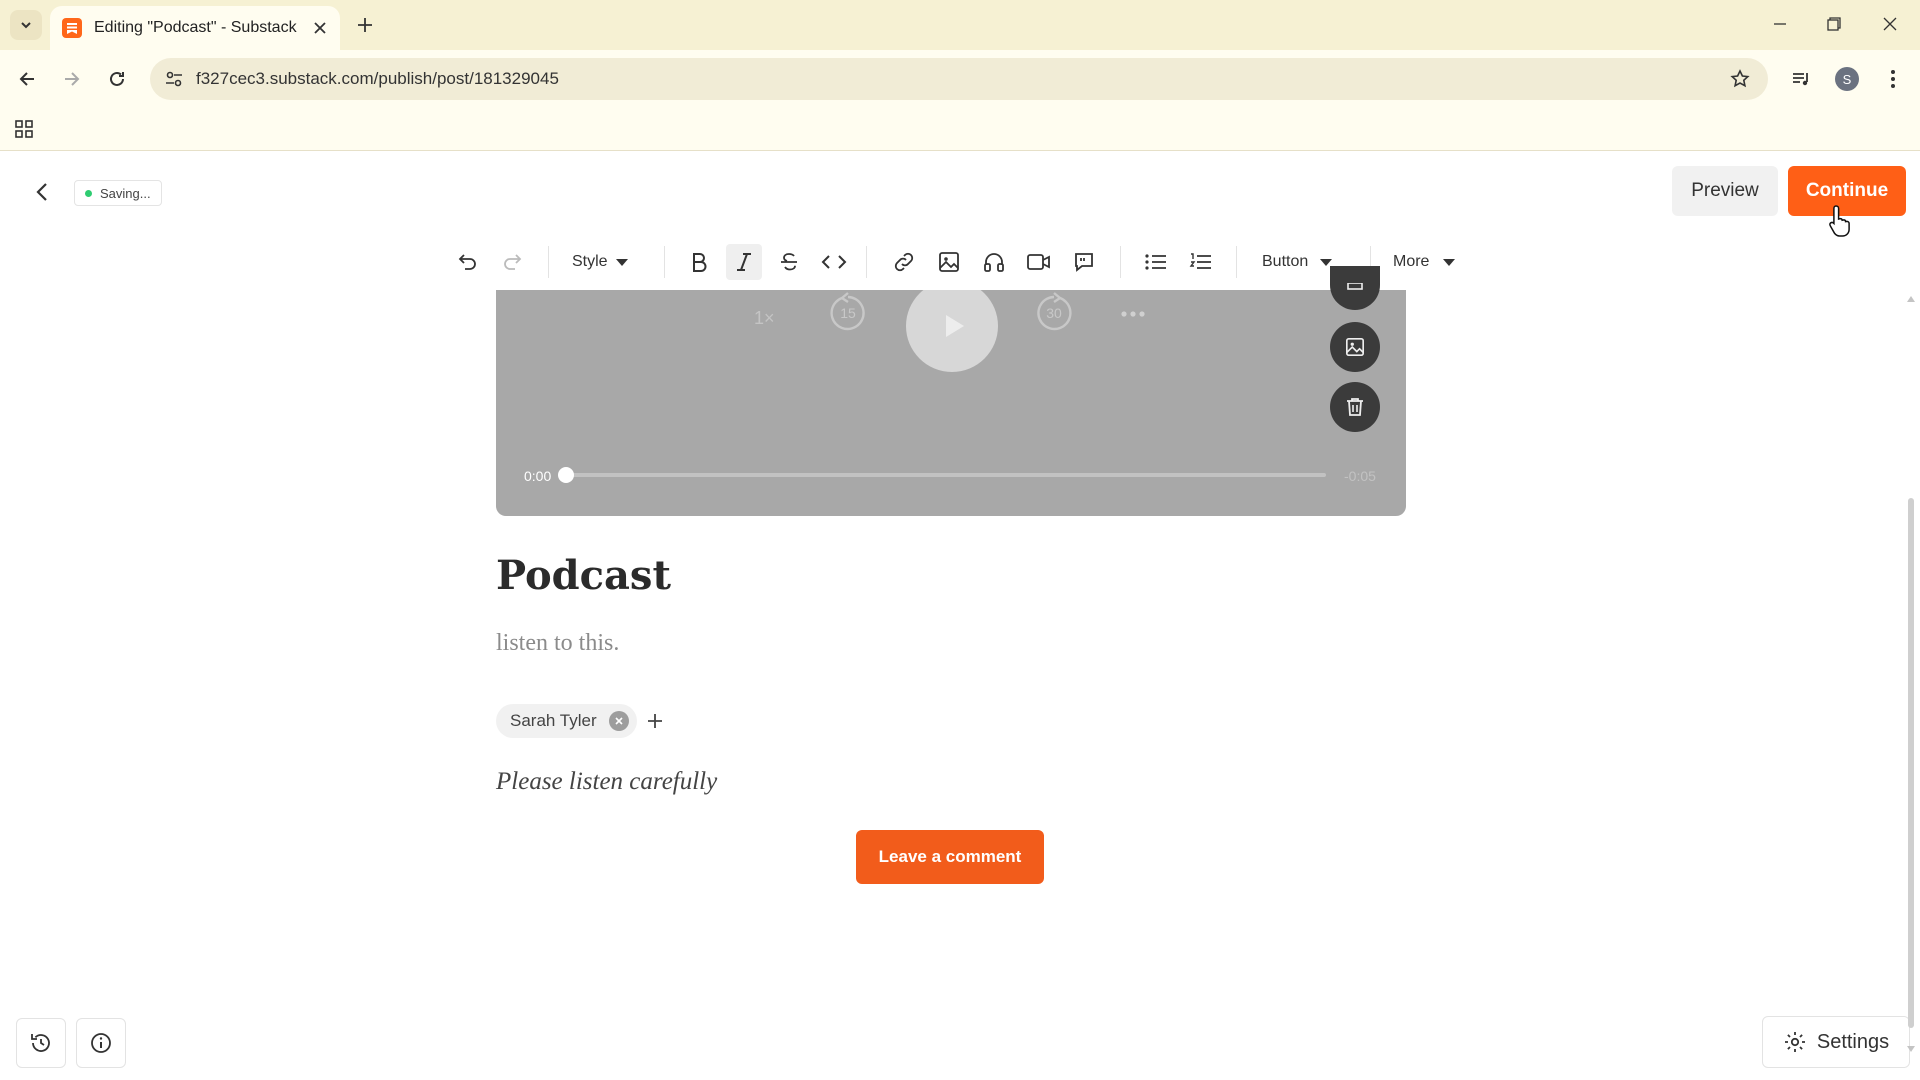 The height and width of the screenshot is (1080, 1920). Describe the element at coordinates (955, 326) in the screenshot. I see `play-icon` at that location.